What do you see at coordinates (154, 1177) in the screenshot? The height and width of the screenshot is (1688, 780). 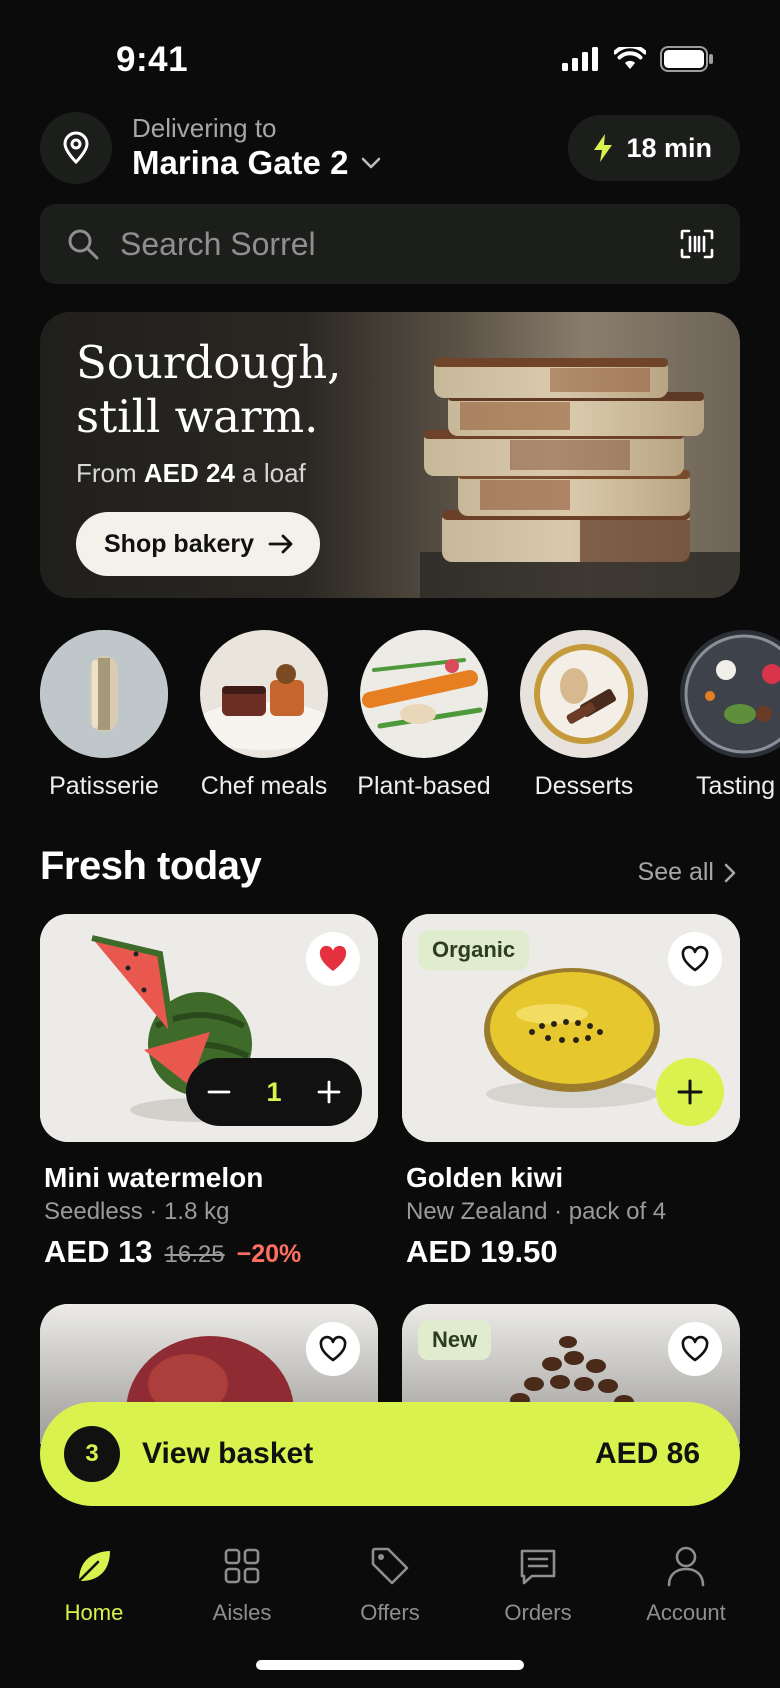 I see `product-name: Mini watermelon` at bounding box center [154, 1177].